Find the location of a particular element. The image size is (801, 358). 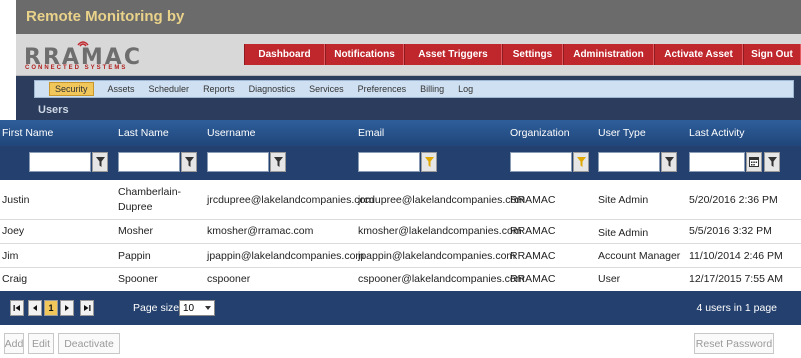

cell-last-name: Chamberlain-Dupree is located at coordinates (150, 199).